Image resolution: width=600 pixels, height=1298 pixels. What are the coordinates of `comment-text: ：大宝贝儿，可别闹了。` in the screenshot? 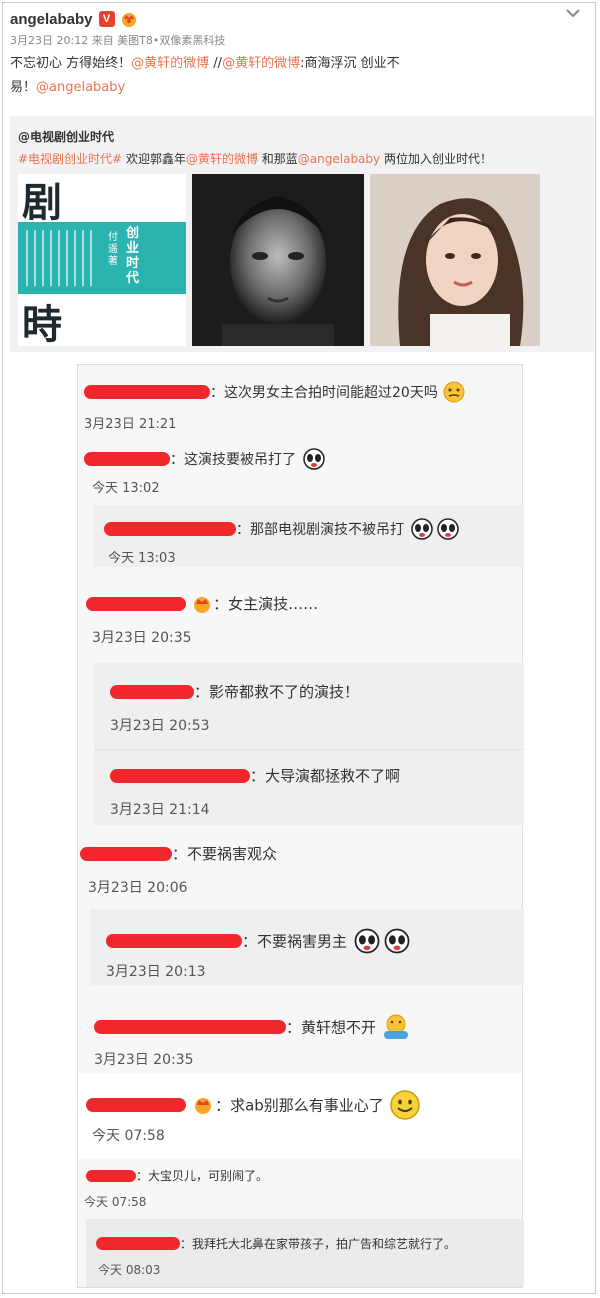 It's located at (202, 1176).